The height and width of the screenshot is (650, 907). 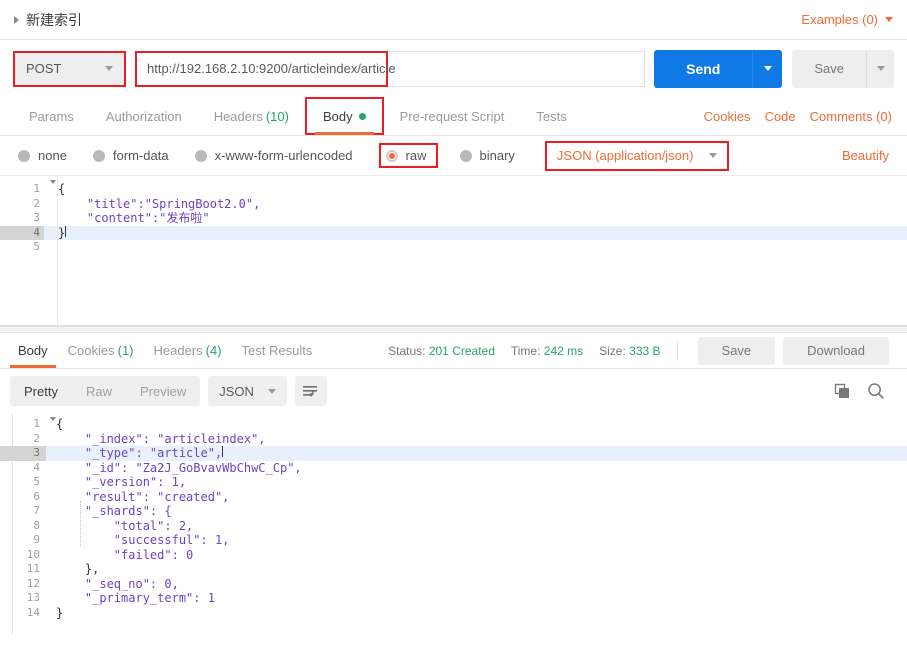 What do you see at coordinates (767, 68) in the screenshot?
I see `send-options-button` at bounding box center [767, 68].